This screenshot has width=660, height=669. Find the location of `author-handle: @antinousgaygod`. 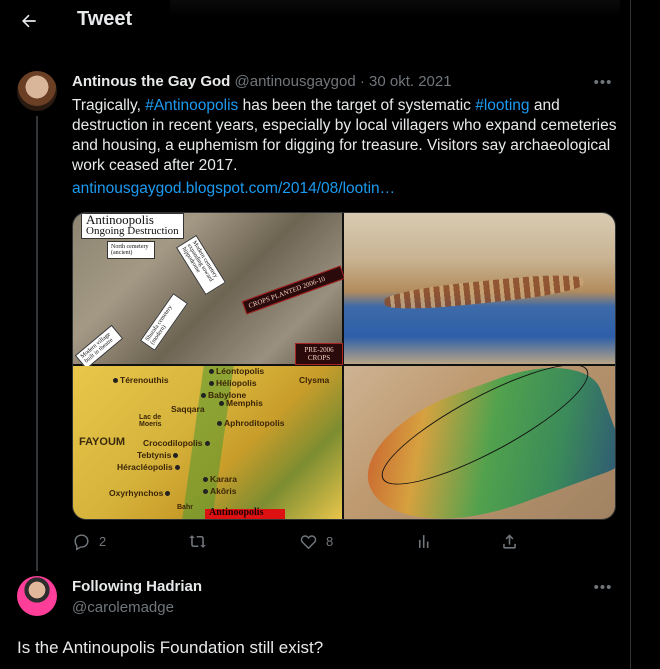

author-handle: @antinousgaygod is located at coordinates (295, 81).